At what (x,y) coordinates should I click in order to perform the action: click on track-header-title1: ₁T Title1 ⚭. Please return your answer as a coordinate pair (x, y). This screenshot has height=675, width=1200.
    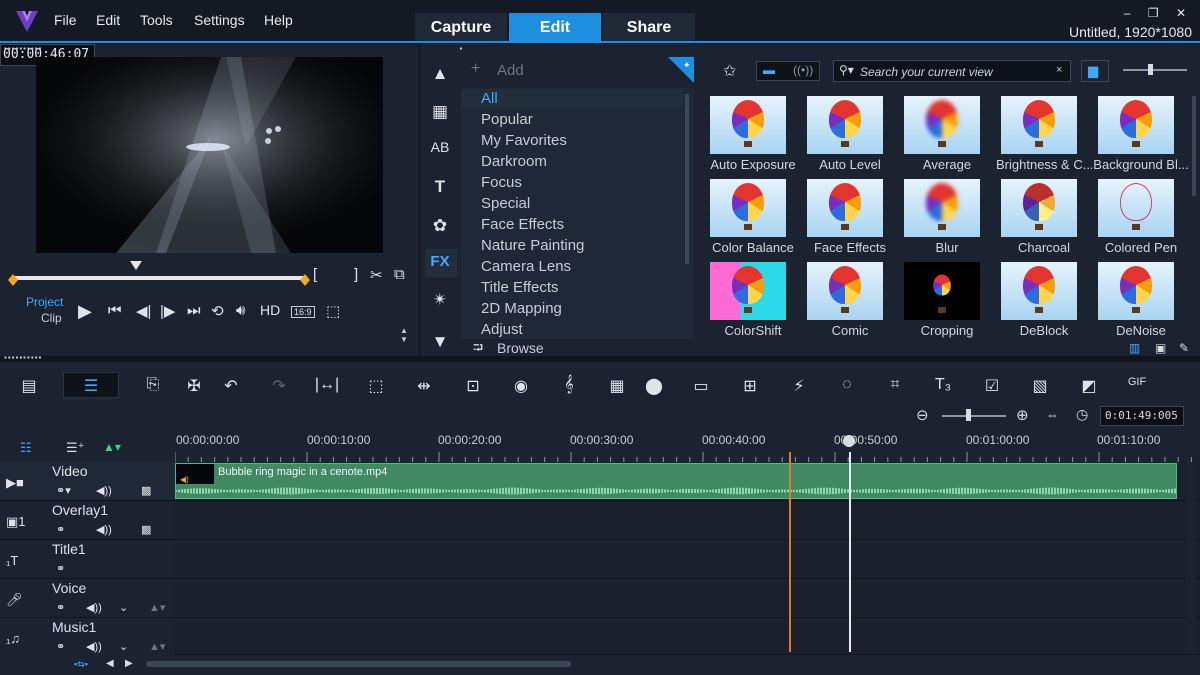
    Looking at the image, I should click on (87, 559).